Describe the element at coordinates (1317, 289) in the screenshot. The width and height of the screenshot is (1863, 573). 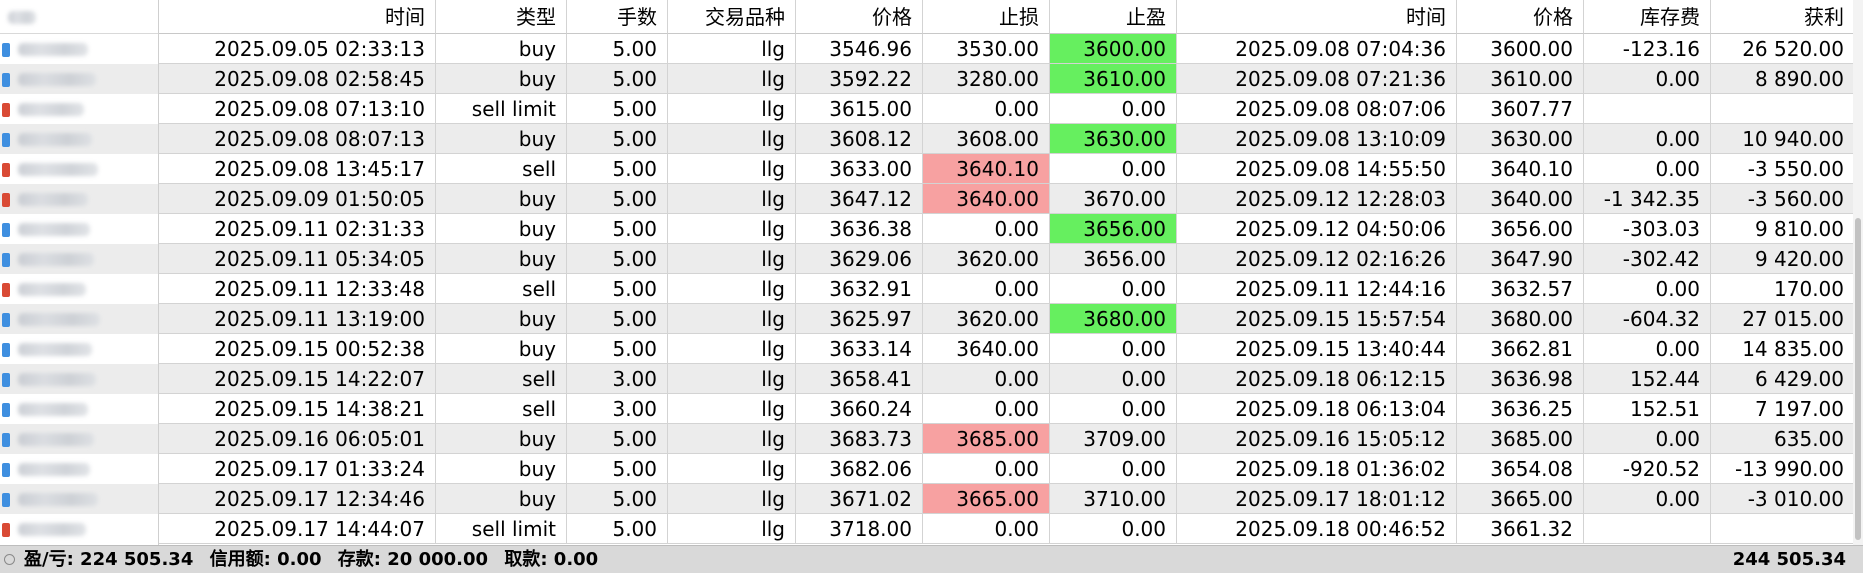
I see `cell-close-time: 2025.09.11 12:44:16` at that location.